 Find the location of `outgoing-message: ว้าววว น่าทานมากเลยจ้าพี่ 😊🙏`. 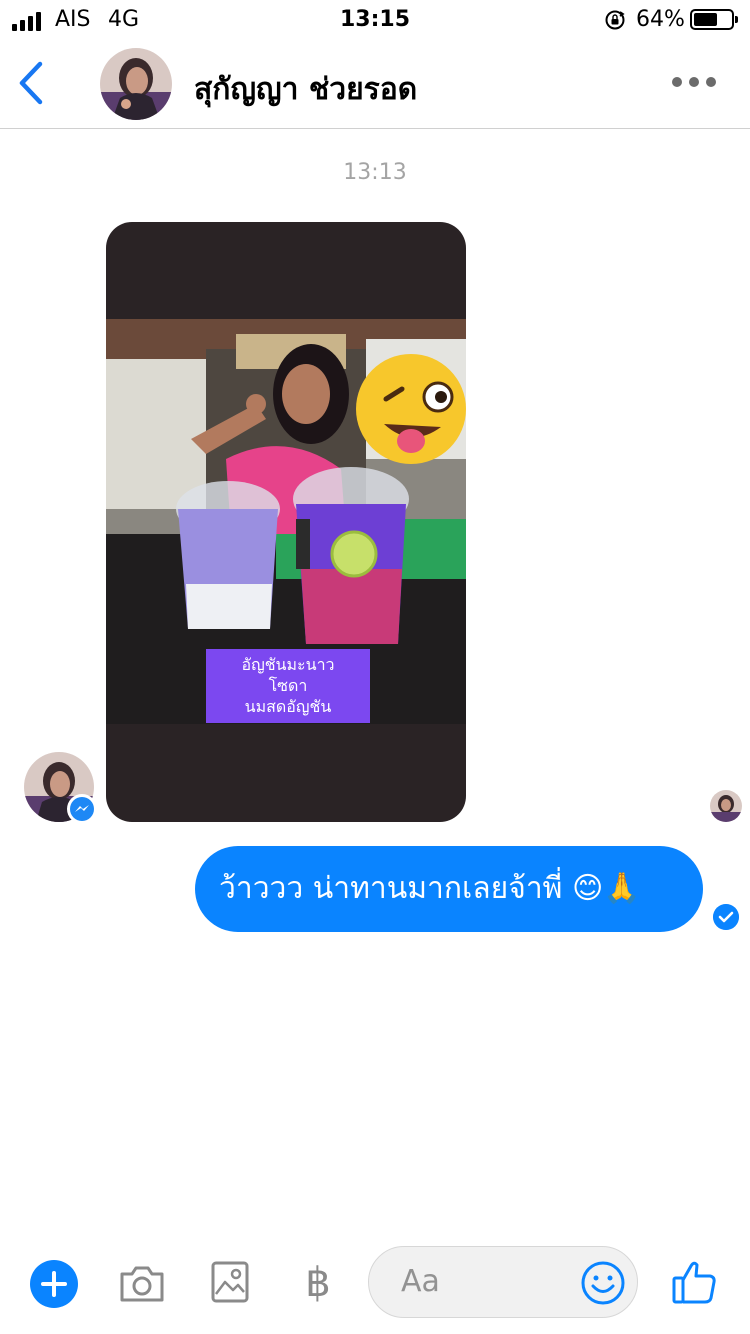

outgoing-message: ว้าววว น่าทานมากเลยจ้าพี่ 😊🙏 is located at coordinates (449, 889).